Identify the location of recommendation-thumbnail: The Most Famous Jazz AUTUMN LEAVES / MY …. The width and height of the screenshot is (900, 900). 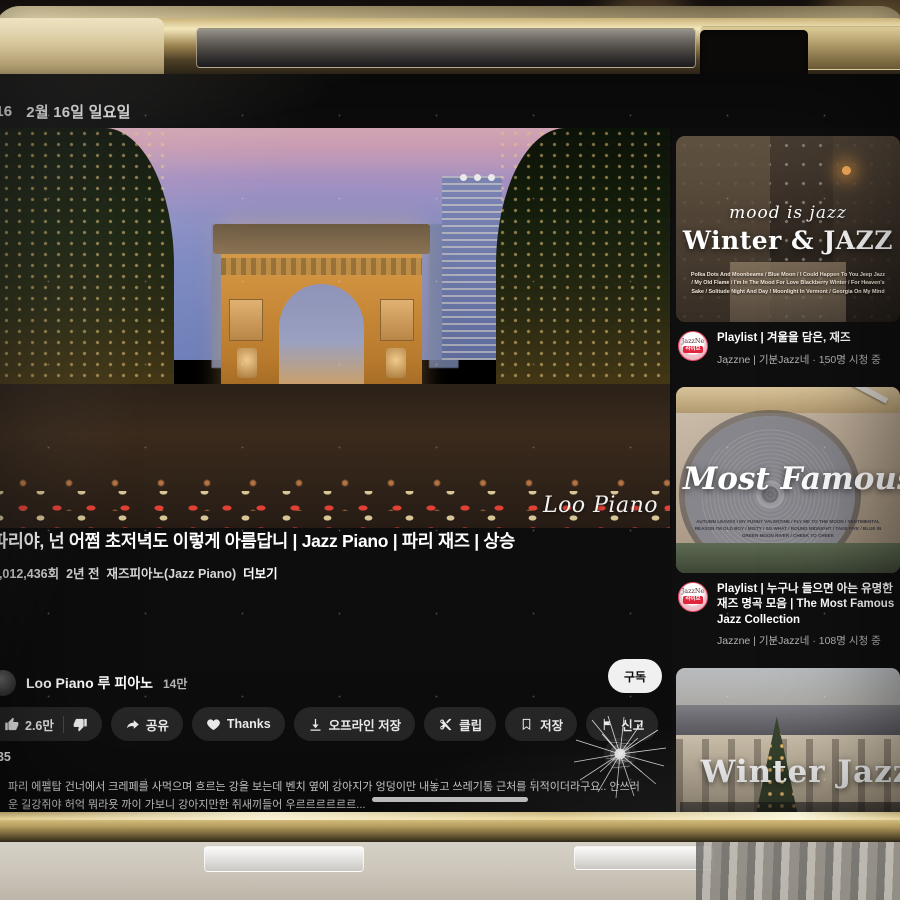
(788, 479).